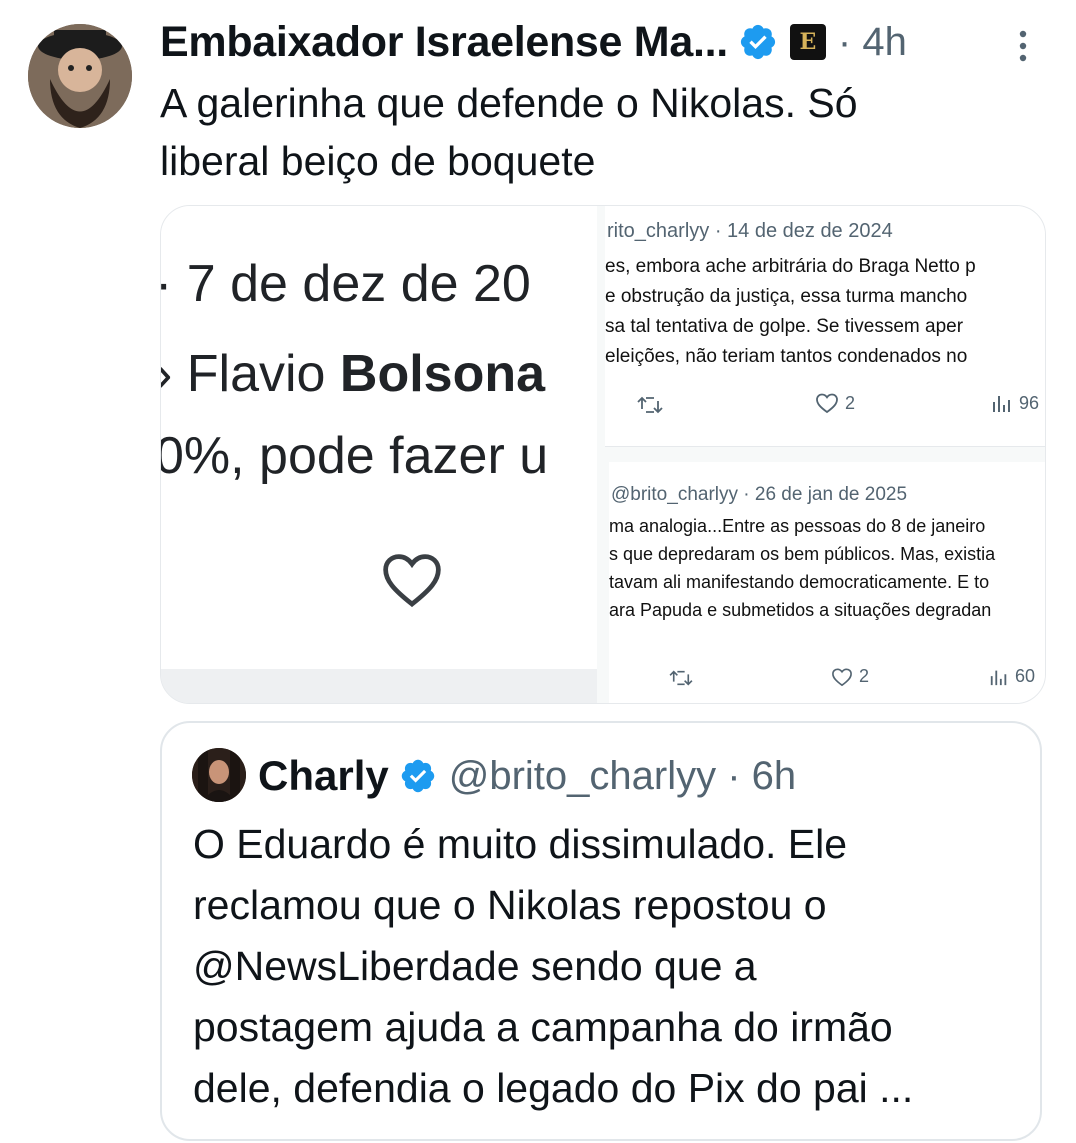 Image resolution: width=1076 pixels, height=1143 pixels. I want to click on more-options-icon, so click(1023, 46).